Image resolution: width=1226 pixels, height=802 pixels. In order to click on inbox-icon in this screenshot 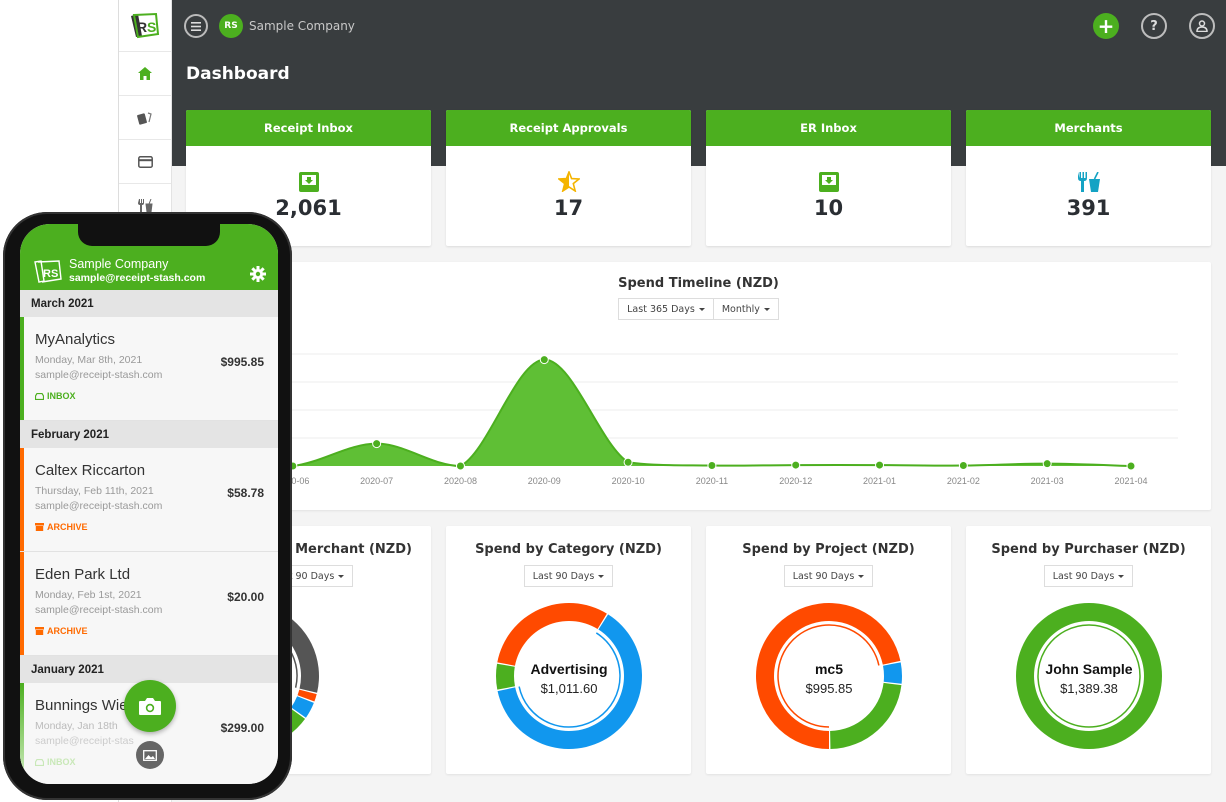, I will do `click(39, 396)`.